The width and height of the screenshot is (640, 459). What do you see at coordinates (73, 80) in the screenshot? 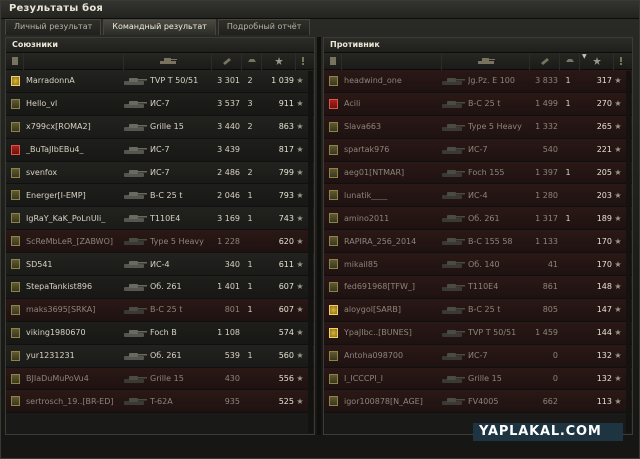
I see `player-name: MarradonnA` at bounding box center [73, 80].